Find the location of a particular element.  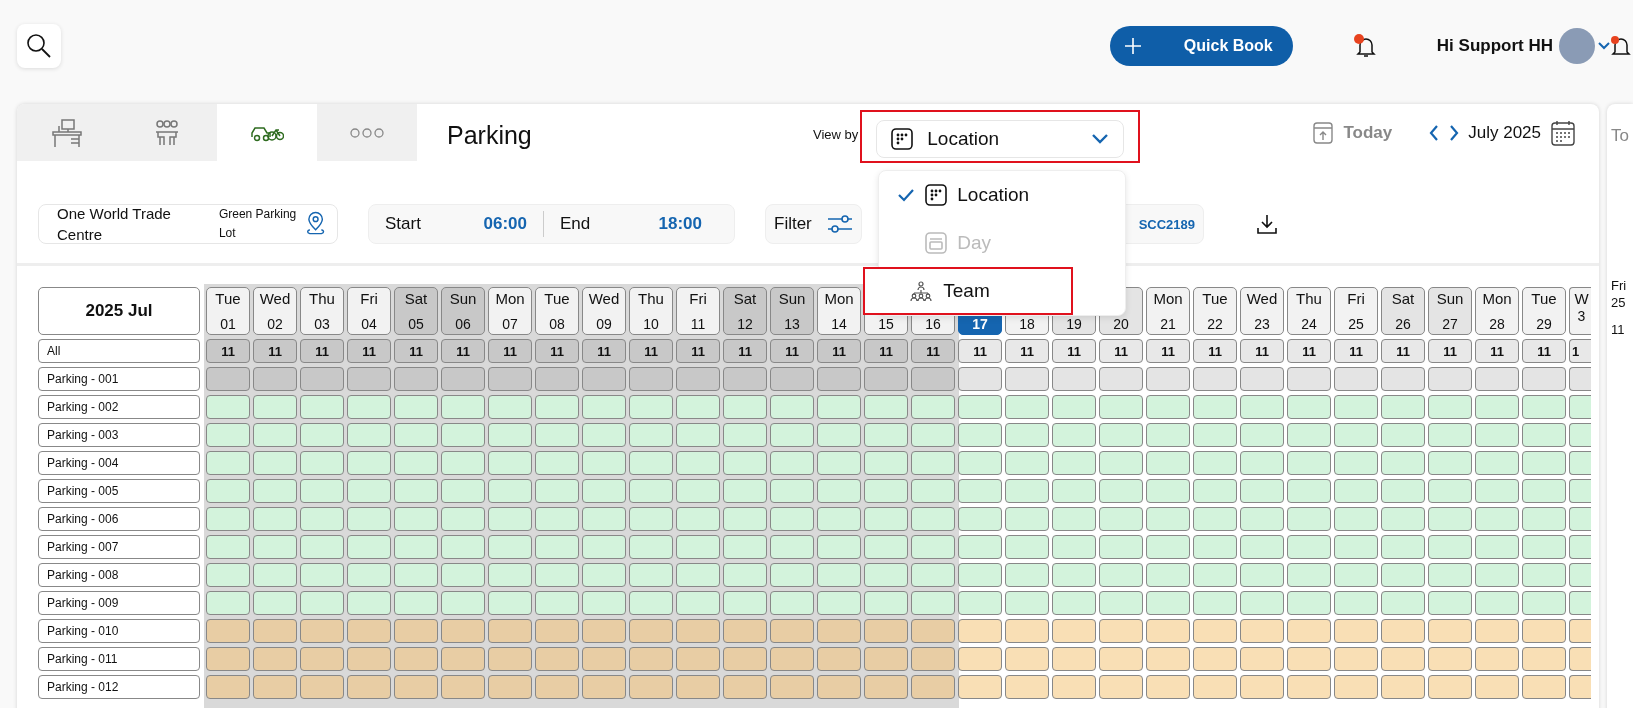

day-header: Tue 08 is located at coordinates (557, 311).